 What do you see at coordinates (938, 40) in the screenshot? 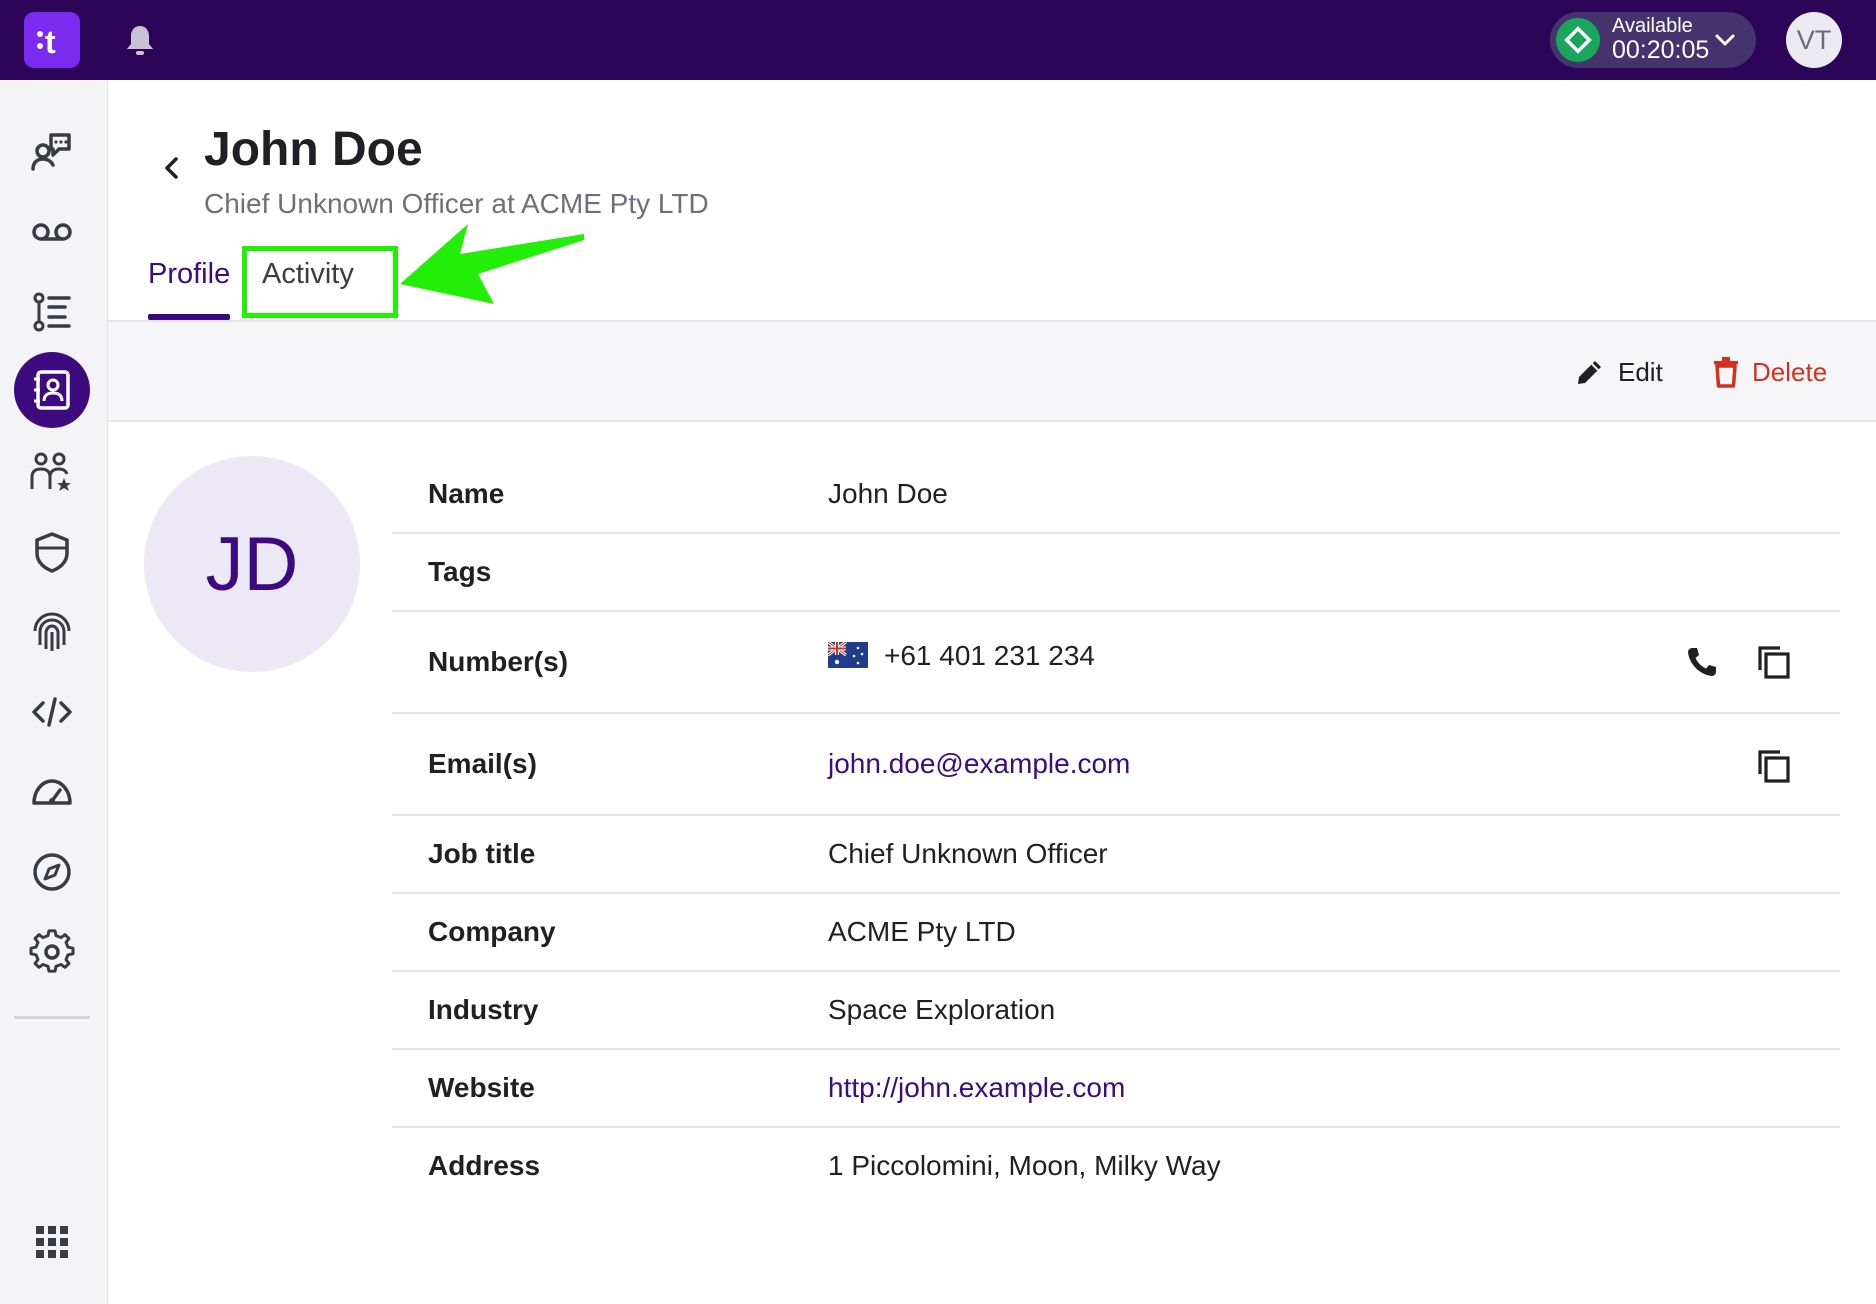
I see `top-bar: t Available 00:20:05 VT` at bounding box center [938, 40].